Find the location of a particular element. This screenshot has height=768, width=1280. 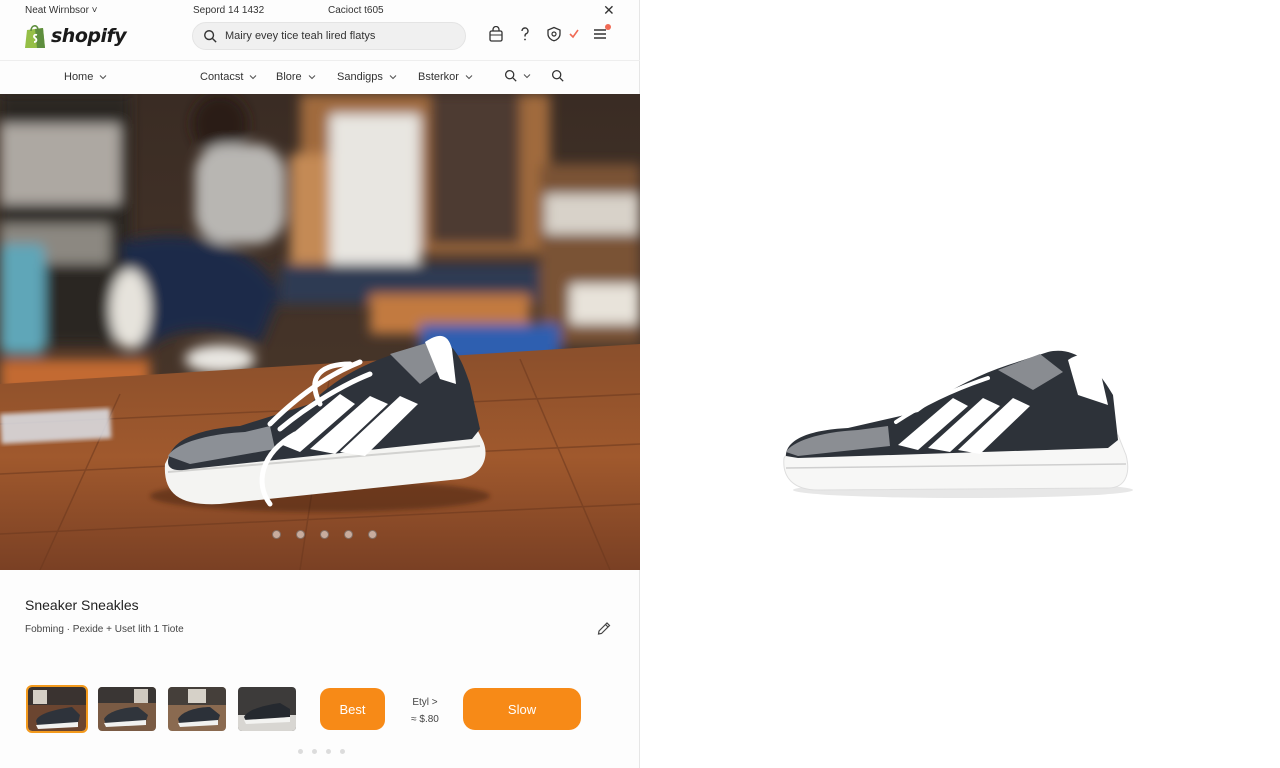

nav-item-sandigps: Sandigps is located at coordinates (367, 77).